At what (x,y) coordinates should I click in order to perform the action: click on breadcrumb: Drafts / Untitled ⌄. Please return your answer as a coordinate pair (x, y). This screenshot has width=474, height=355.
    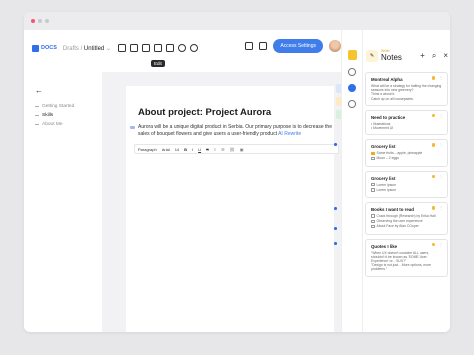
    Looking at the image, I should click on (87, 48).